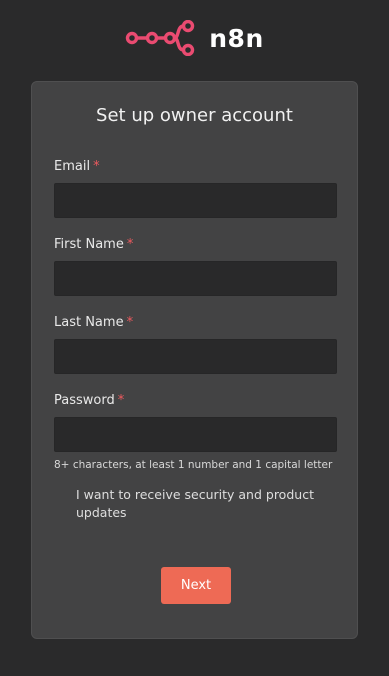 Image resolution: width=389 pixels, height=676 pixels. I want to click on brand-name: n8n, so click(236, 38).